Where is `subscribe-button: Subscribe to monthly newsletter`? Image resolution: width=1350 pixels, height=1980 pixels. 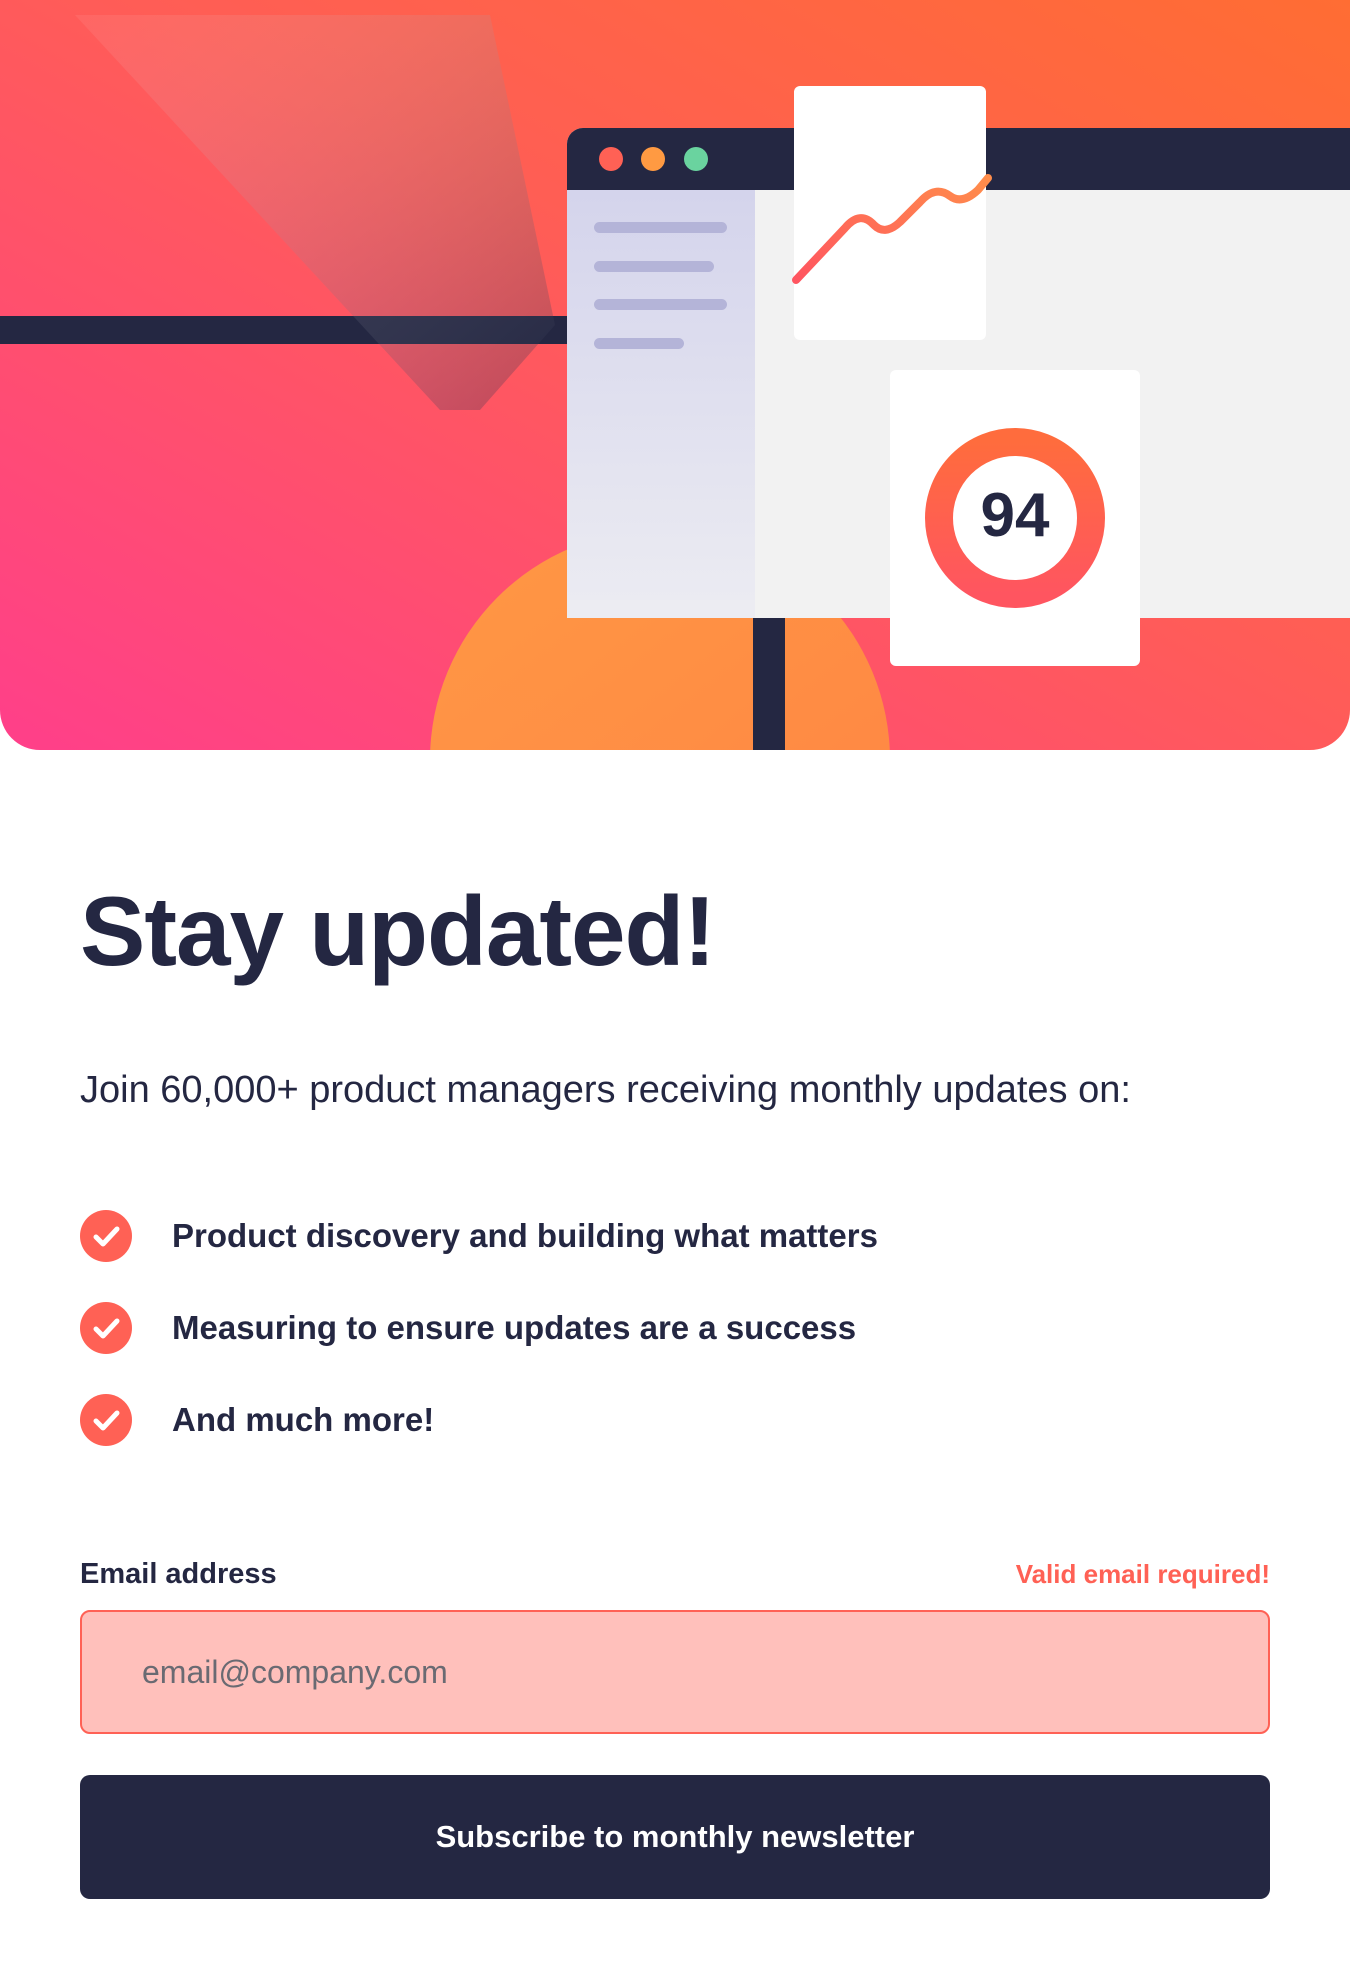 subscribe-button: Subscribe to monthly newsletter is located at coordinates (675, 1837).